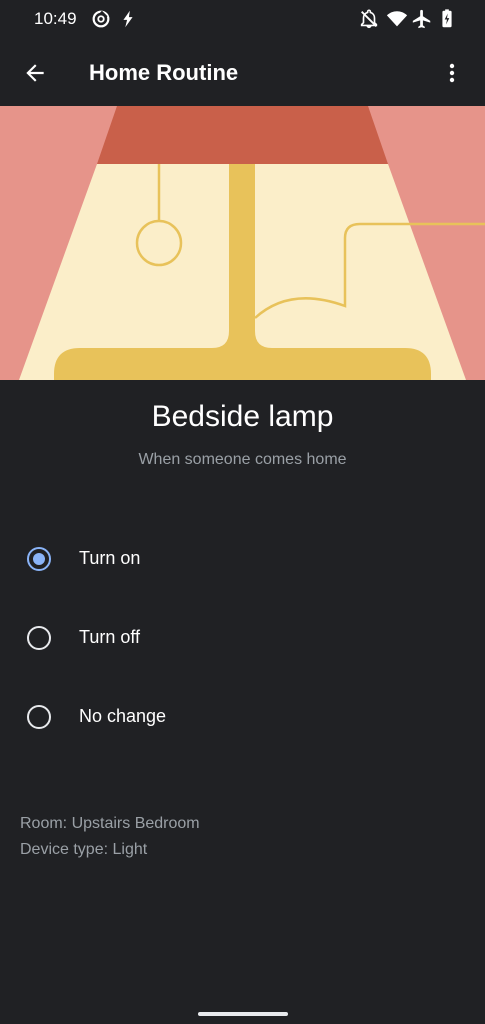 Image resolution: width=485 pixels, height=1024 pixels. Describe the element at coordinates (55, 18) in the screenshot. I see `status-time: 10:49` at that location.